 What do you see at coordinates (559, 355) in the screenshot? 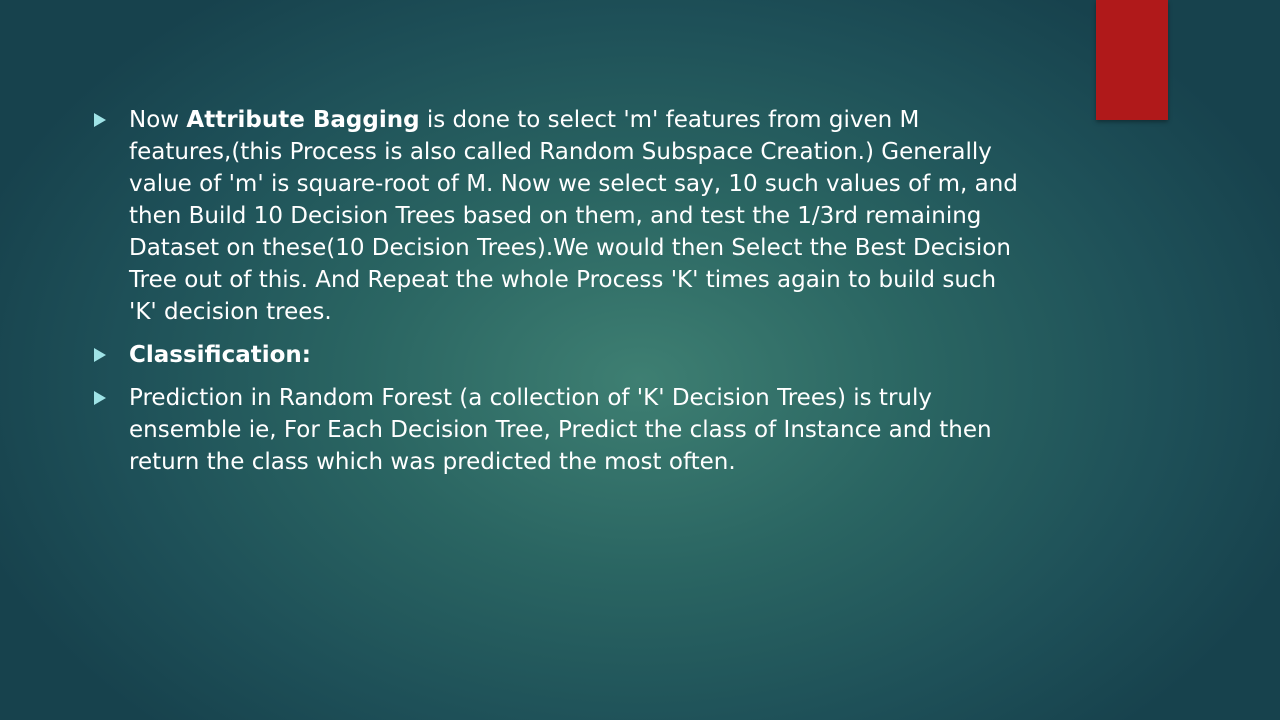
I see `bullet-classification: Classification:` at bounding box center [559, 355].